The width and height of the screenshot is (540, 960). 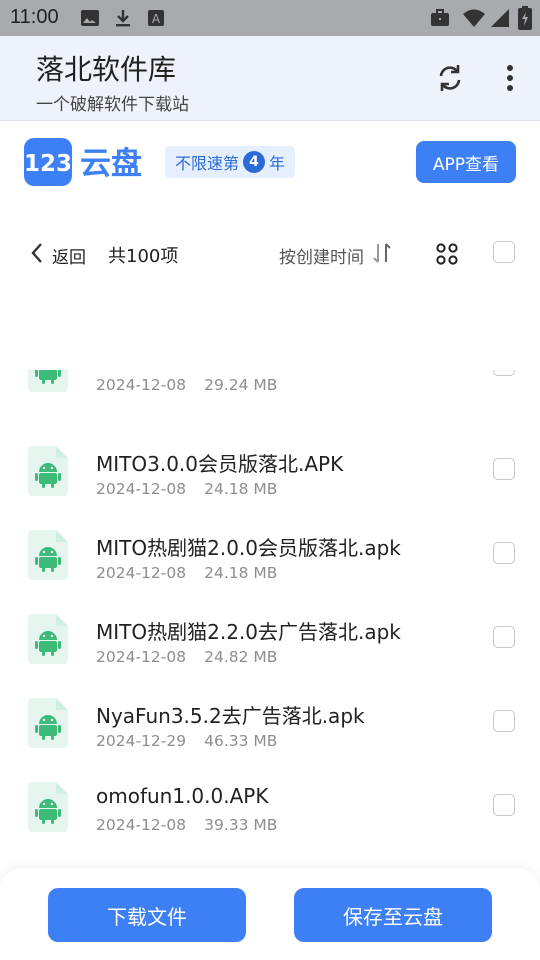 I want to click on app-title: 落北软件库, so click(x=106, y=69).